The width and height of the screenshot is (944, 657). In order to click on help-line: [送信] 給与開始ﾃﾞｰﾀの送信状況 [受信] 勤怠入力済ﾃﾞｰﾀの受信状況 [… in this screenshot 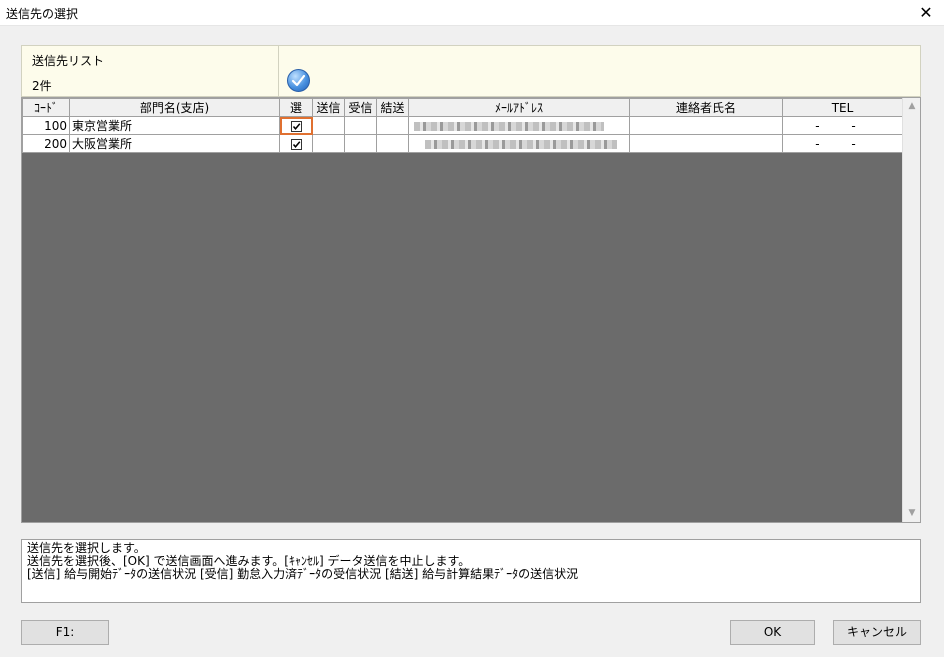, I will do `click(303, 574)`.